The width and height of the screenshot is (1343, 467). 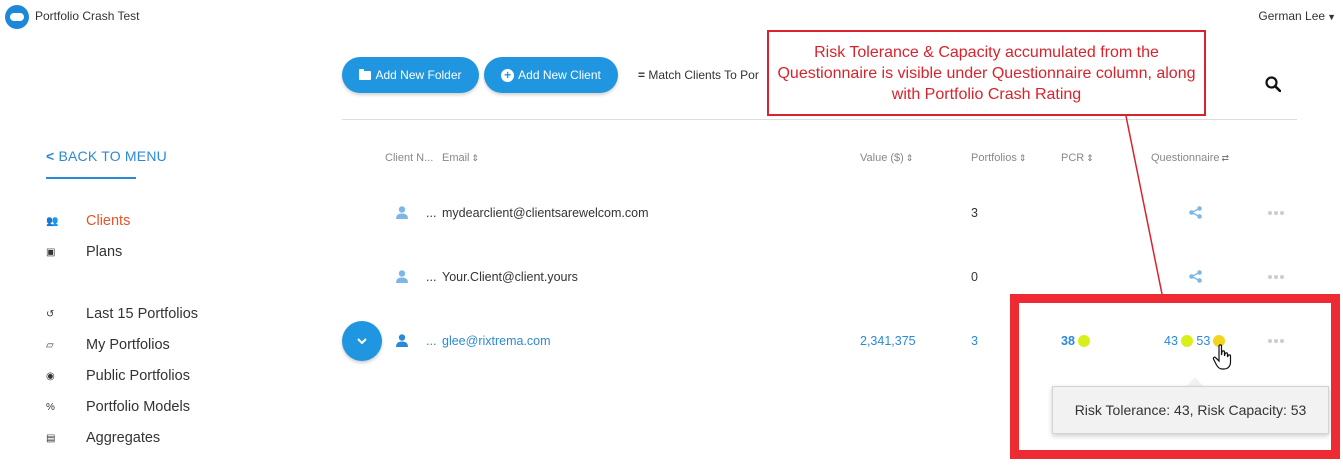 What do you see at coordinates (50, 407) in the screenshot?
I see `percent-icon: %` at bounding box center [50, 407].